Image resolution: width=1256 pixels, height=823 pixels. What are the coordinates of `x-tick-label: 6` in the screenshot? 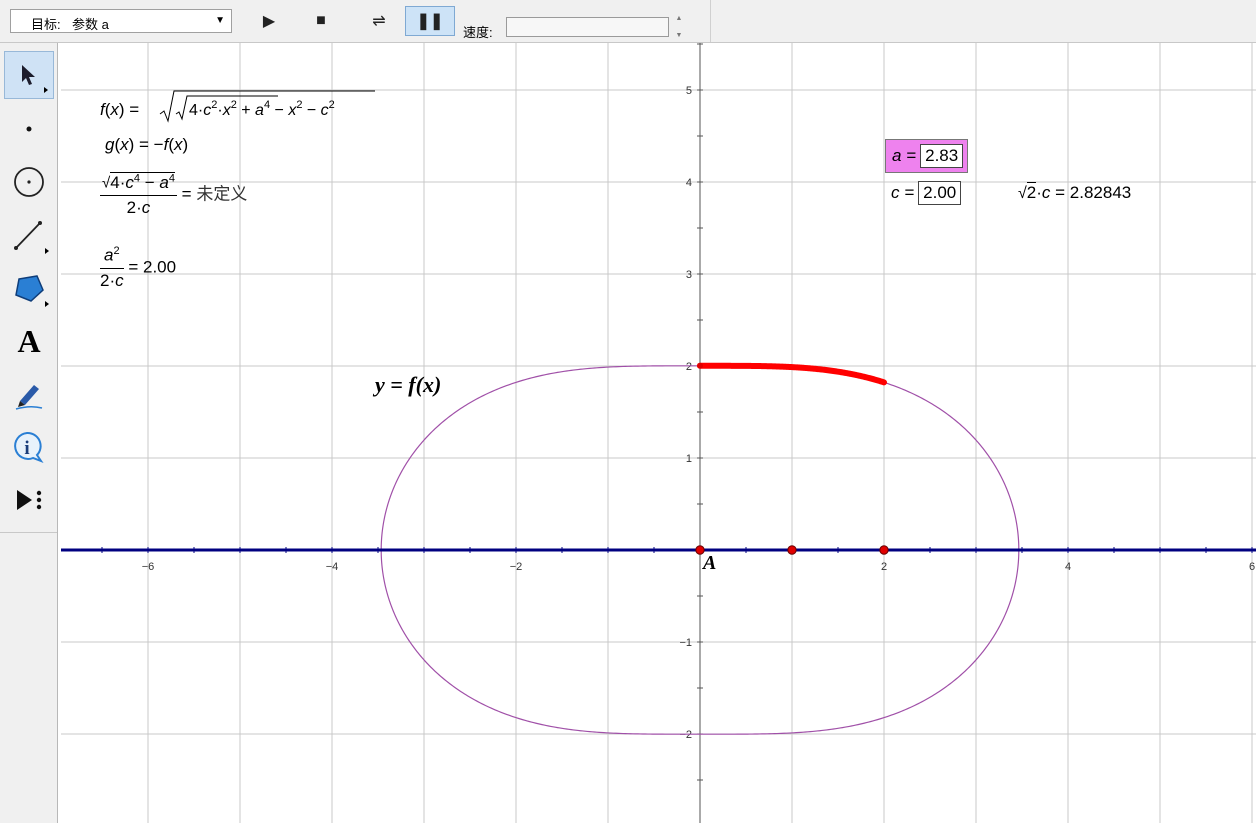 It's located at (1252, 567).